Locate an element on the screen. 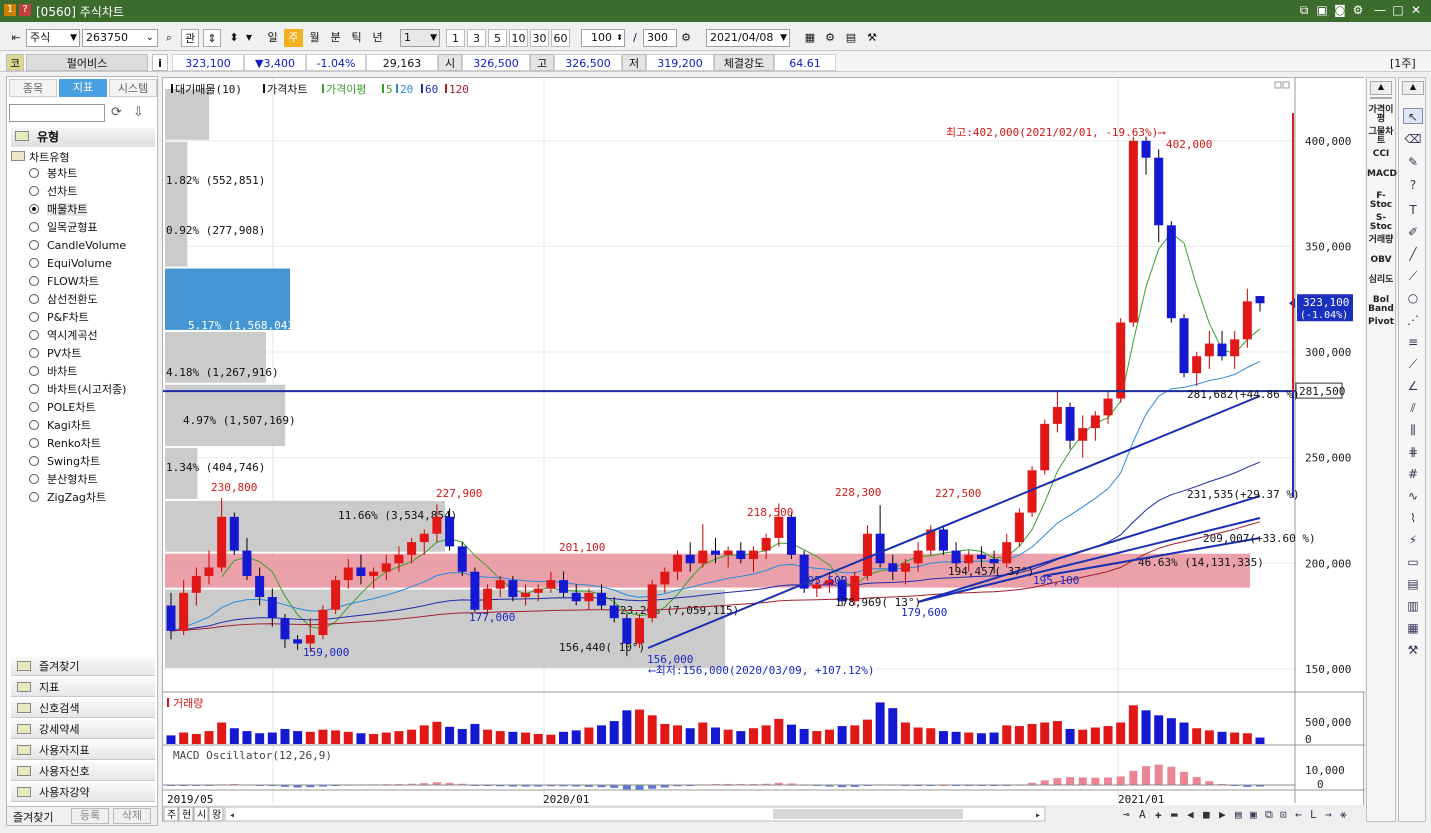 Image resolution: width=1431 pixels, height=833 pixels. question-icon: ? is located at coordinates (1413, 185).